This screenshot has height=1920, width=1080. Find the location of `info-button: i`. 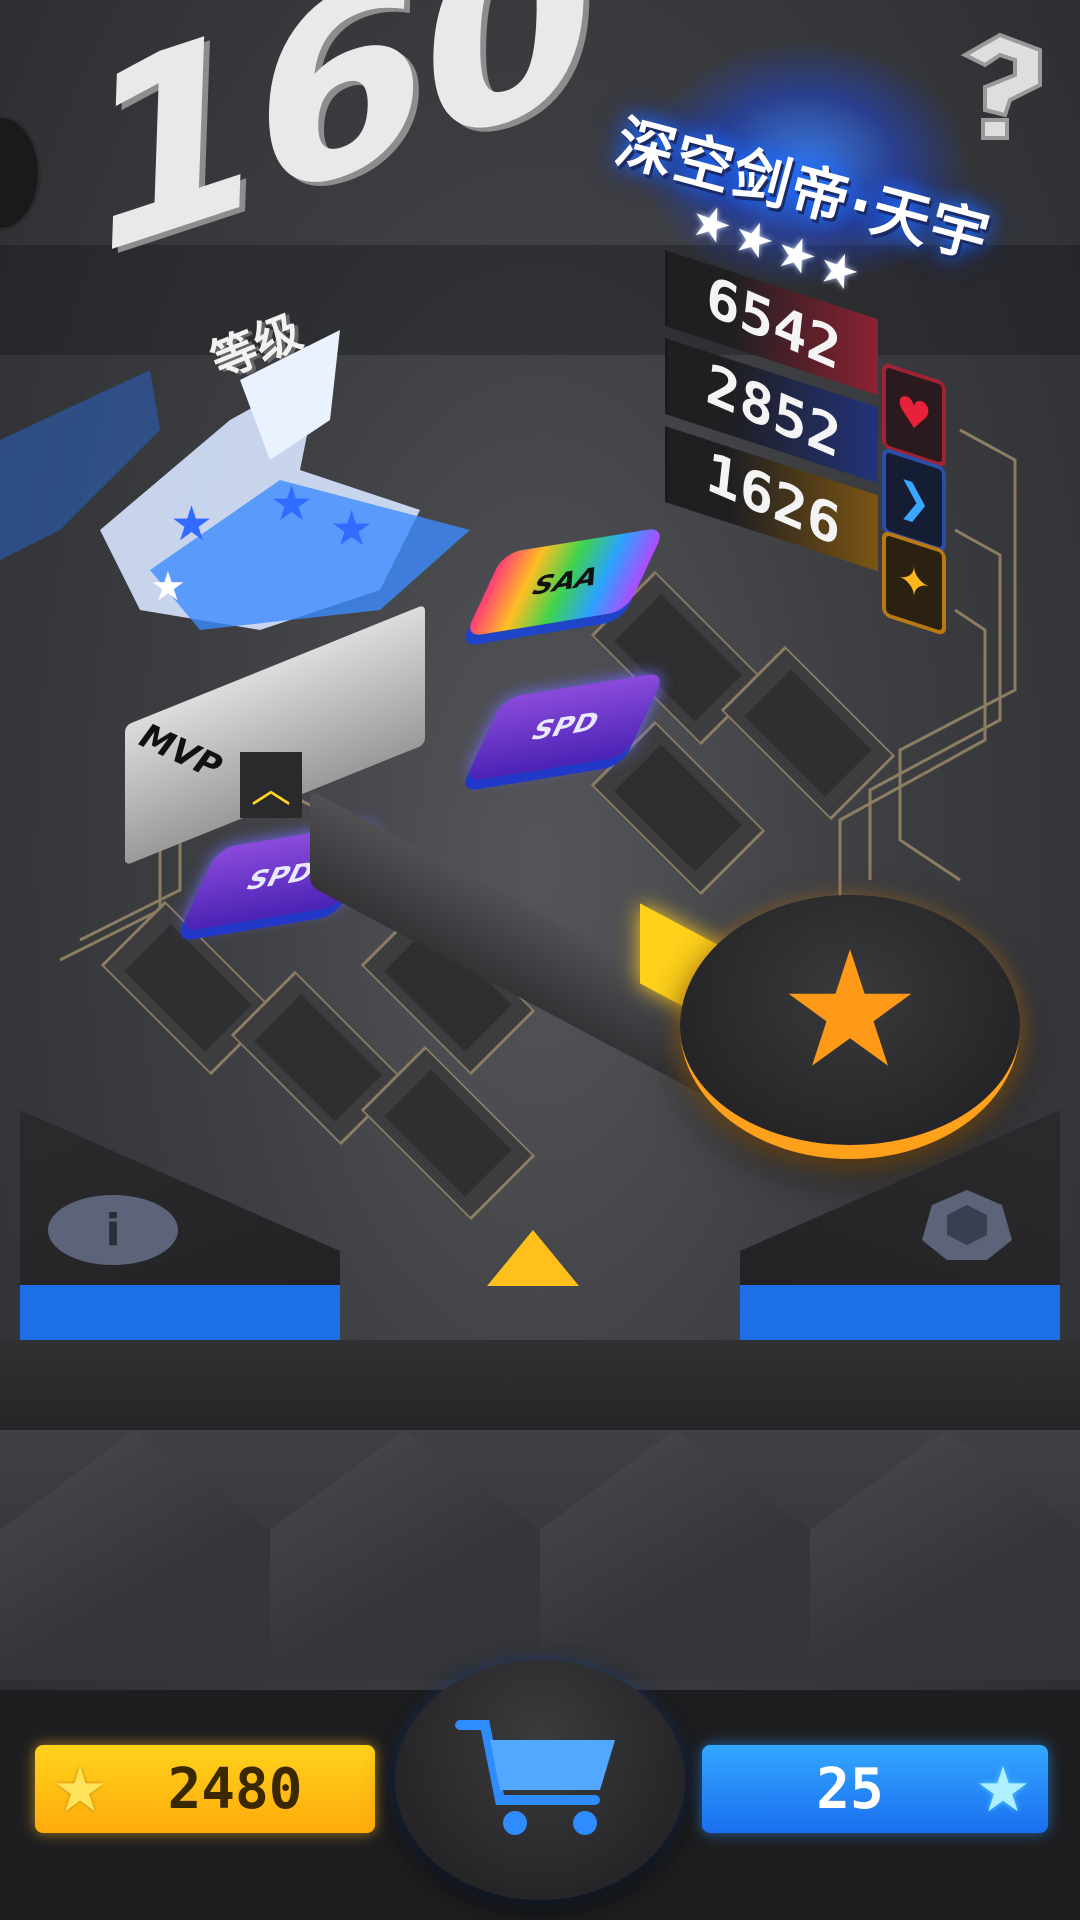

info-button: i is located at coordinates (113, 1230).